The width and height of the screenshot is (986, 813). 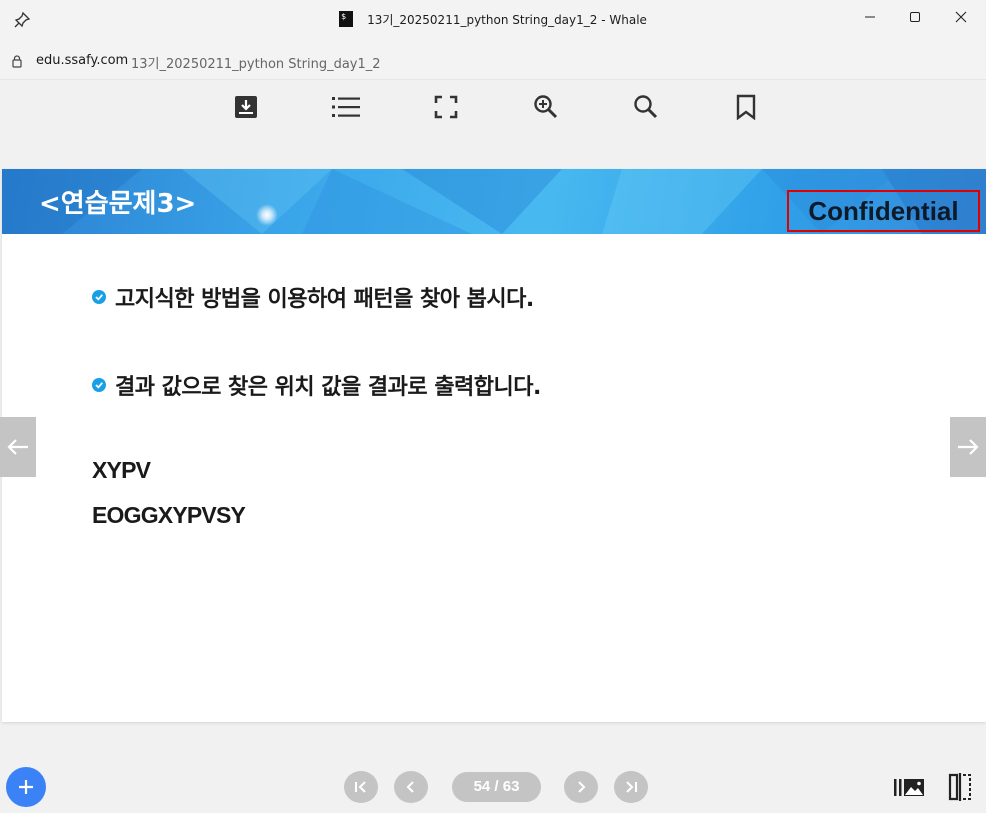 What do you see at coordinates (17, 60) in the screenshot?
I see `lock-icon` at bounding box center [17, 60].